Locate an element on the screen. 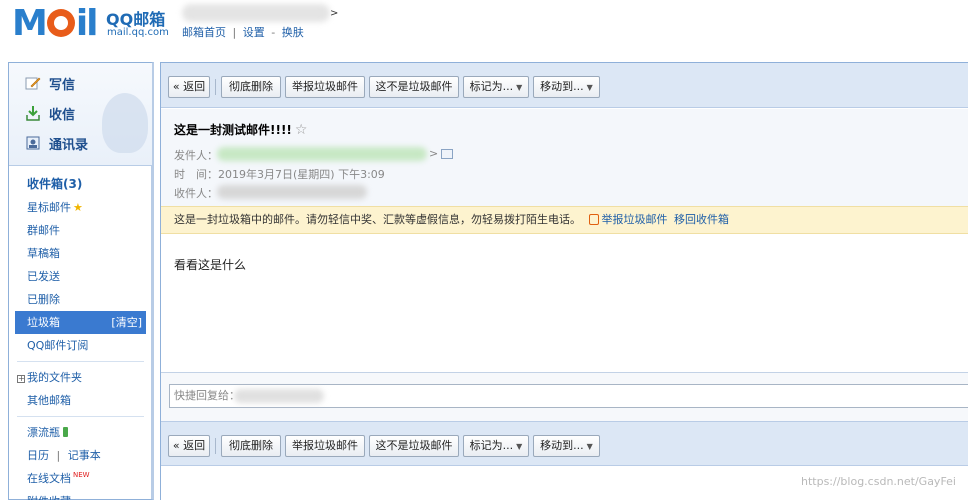 Image resolution: width=968 pixels, height=500 pixels. report-spam-button: 举报垃圾邮件 is located at coordinates (325, 87).